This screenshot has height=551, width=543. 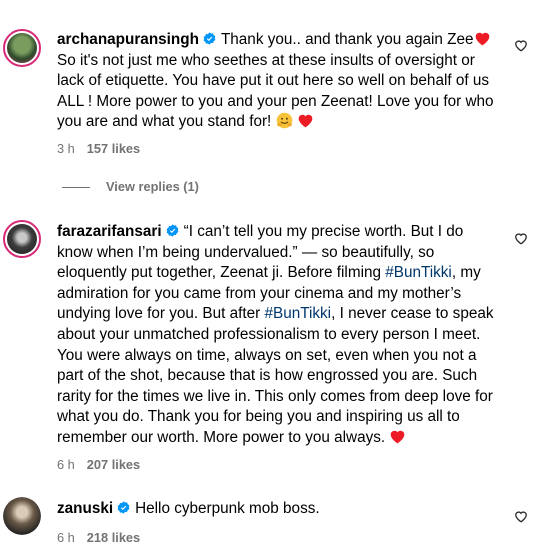 I want to click on hugging-face-emoji, so click(x=284, y=121).